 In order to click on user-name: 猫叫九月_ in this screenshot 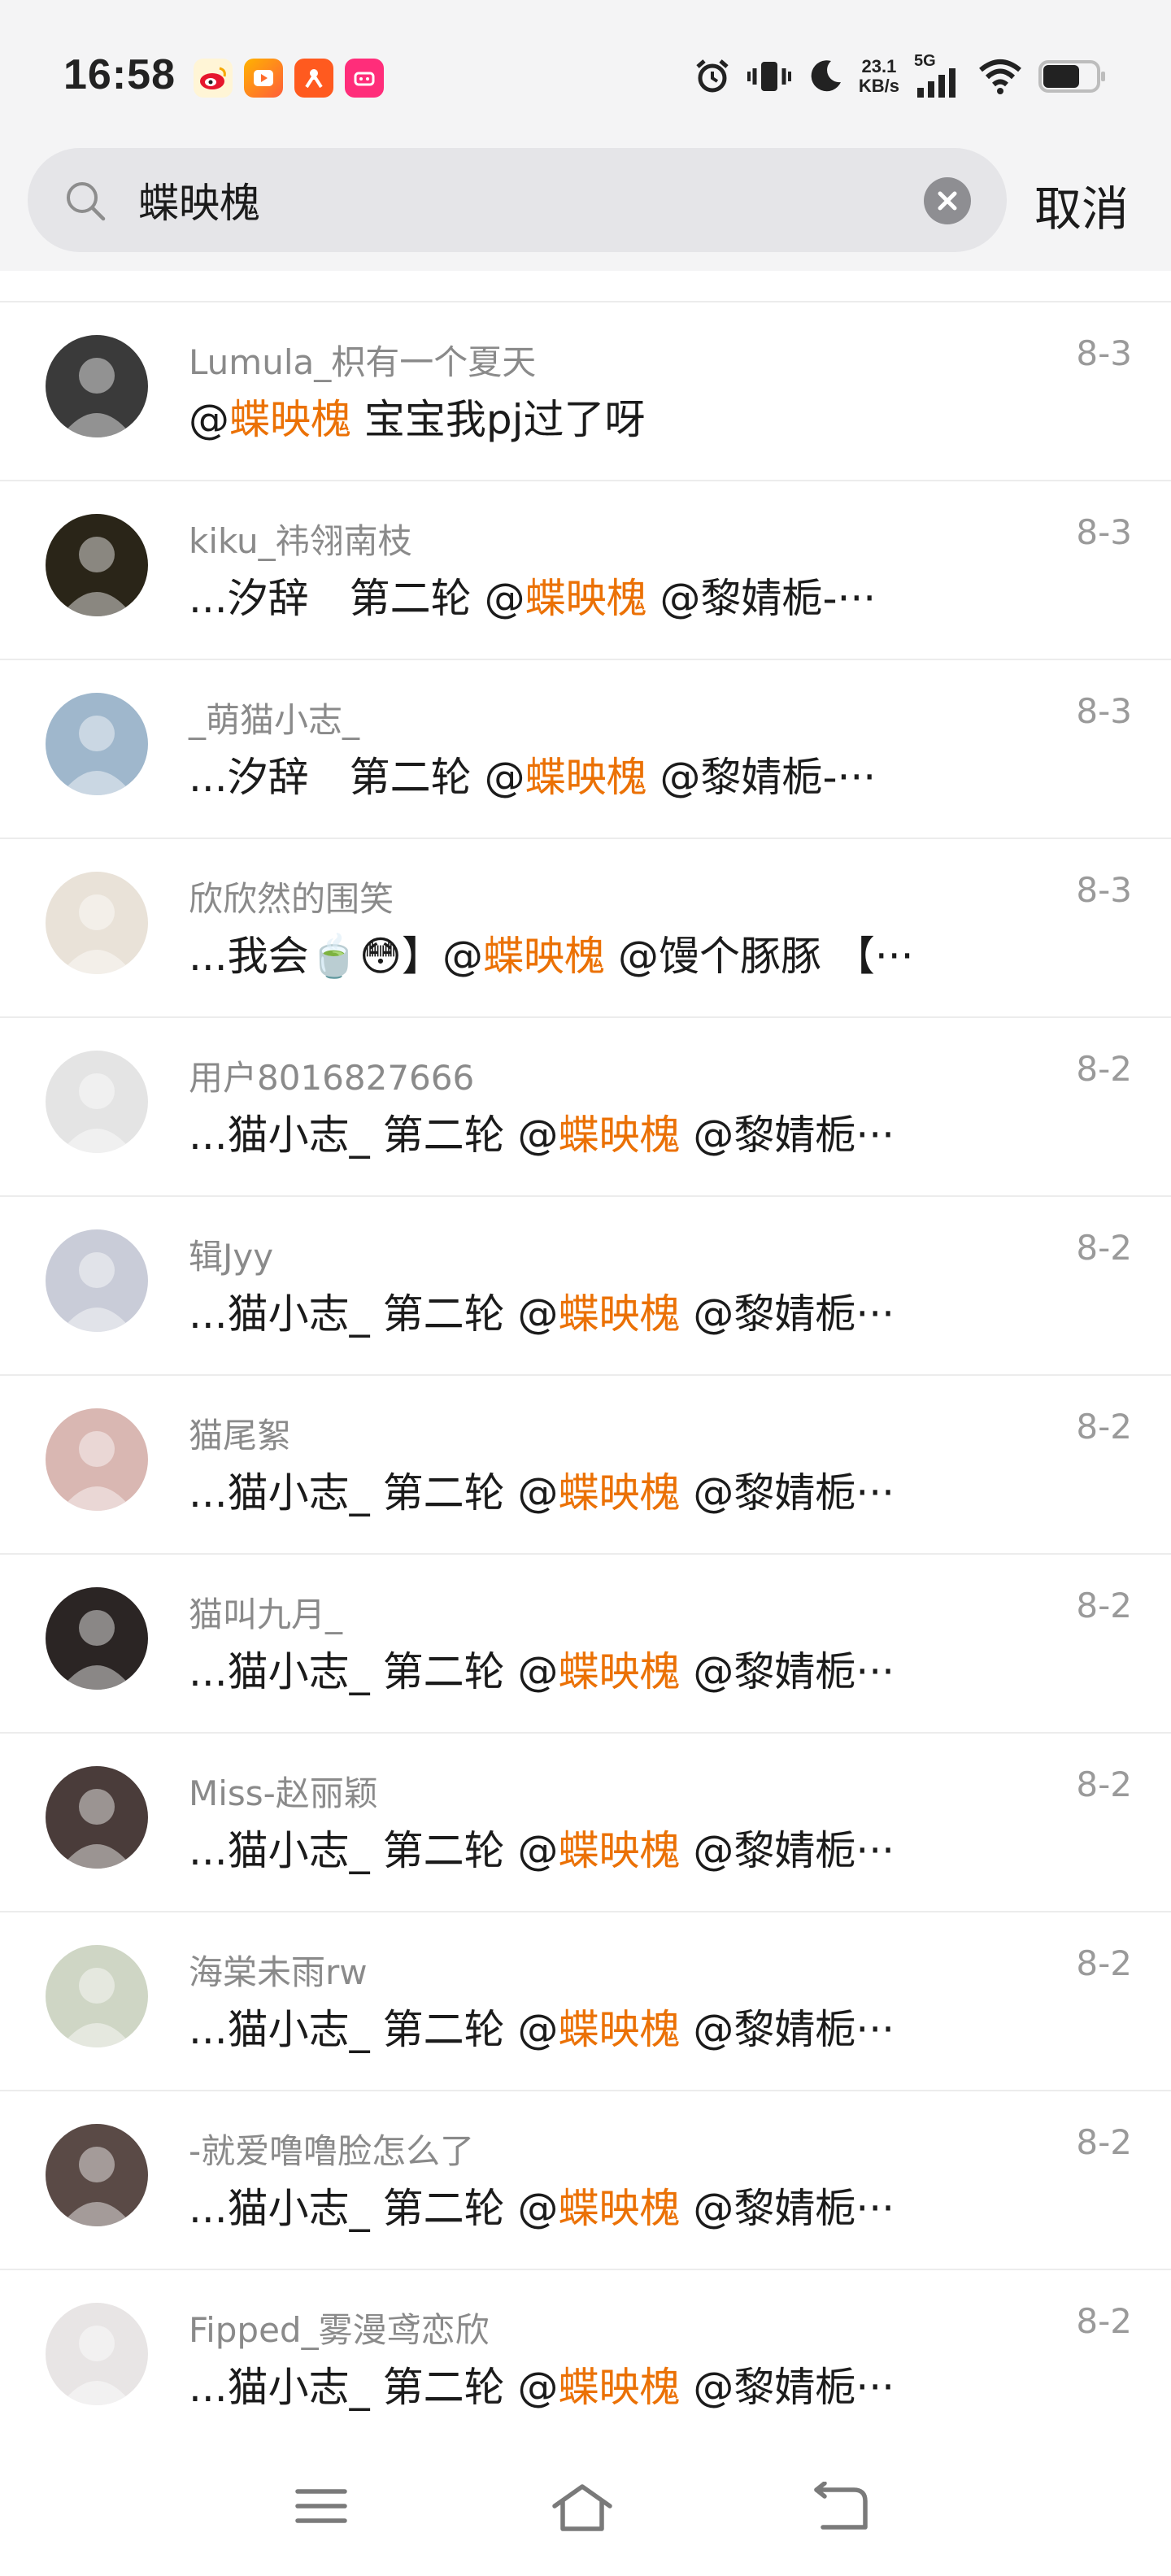, I will do `click(266, 1612)`.